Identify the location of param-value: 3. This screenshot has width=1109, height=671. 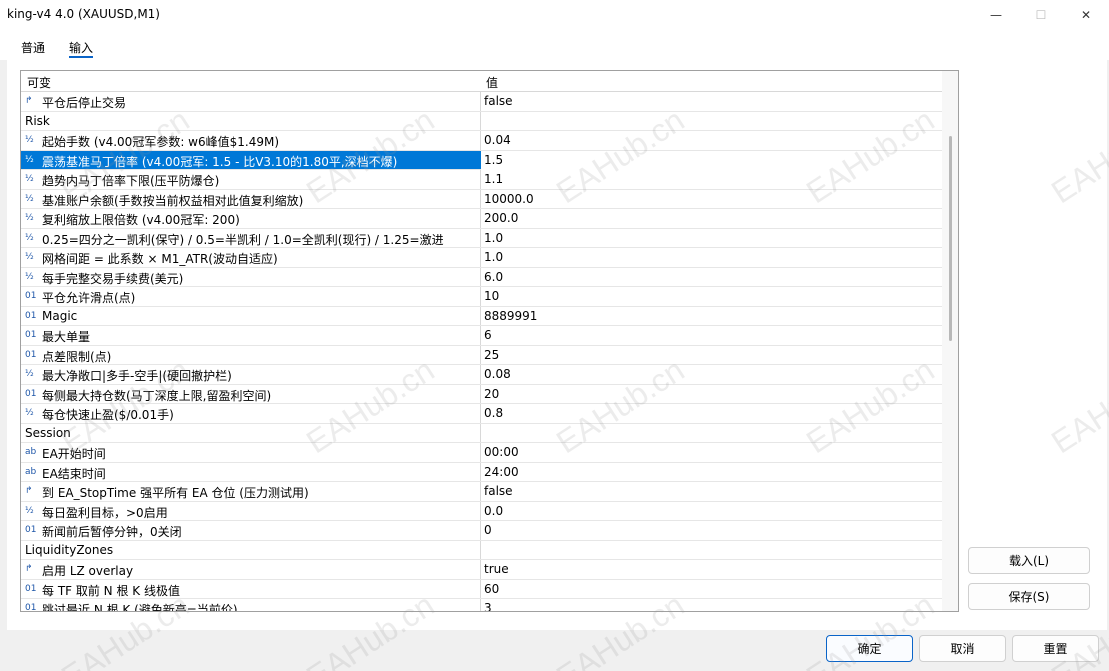
(488, 606).